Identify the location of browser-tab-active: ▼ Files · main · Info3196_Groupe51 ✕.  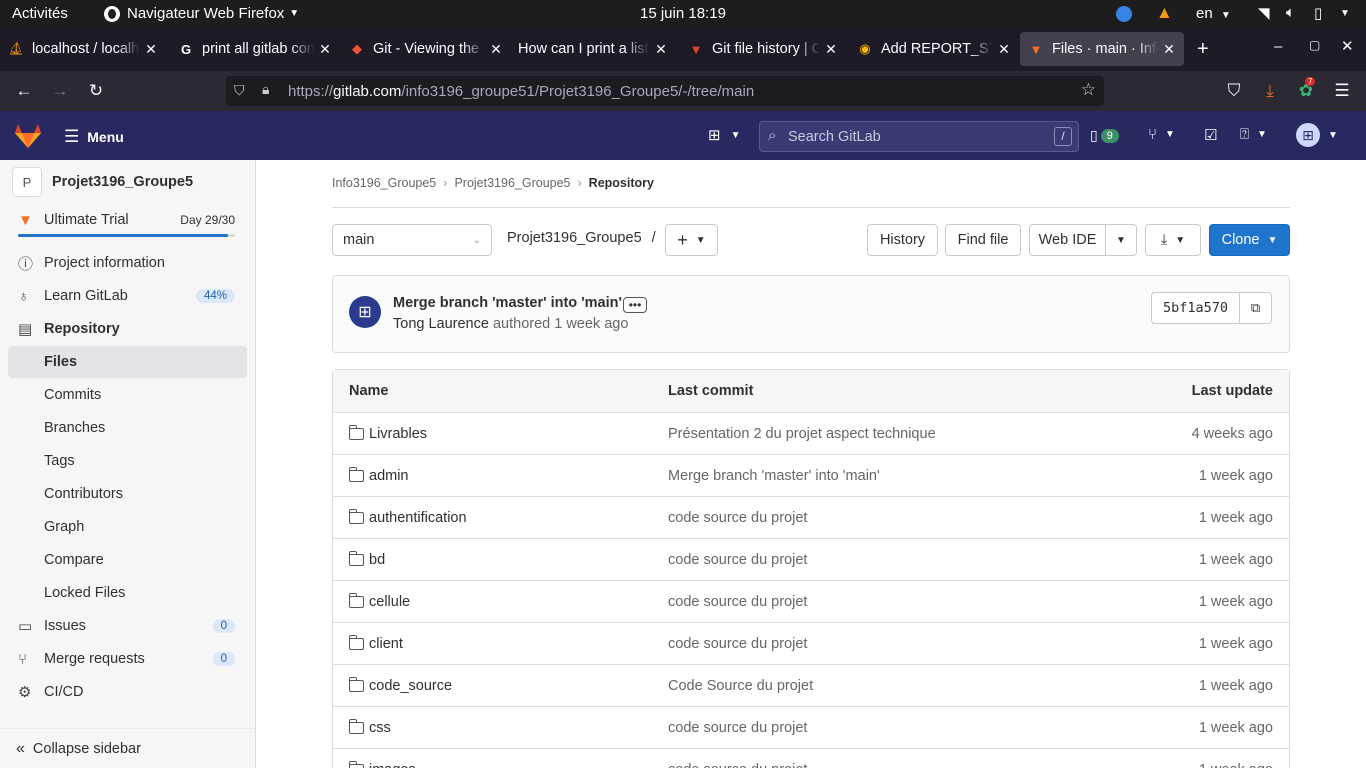
(1102, 49).